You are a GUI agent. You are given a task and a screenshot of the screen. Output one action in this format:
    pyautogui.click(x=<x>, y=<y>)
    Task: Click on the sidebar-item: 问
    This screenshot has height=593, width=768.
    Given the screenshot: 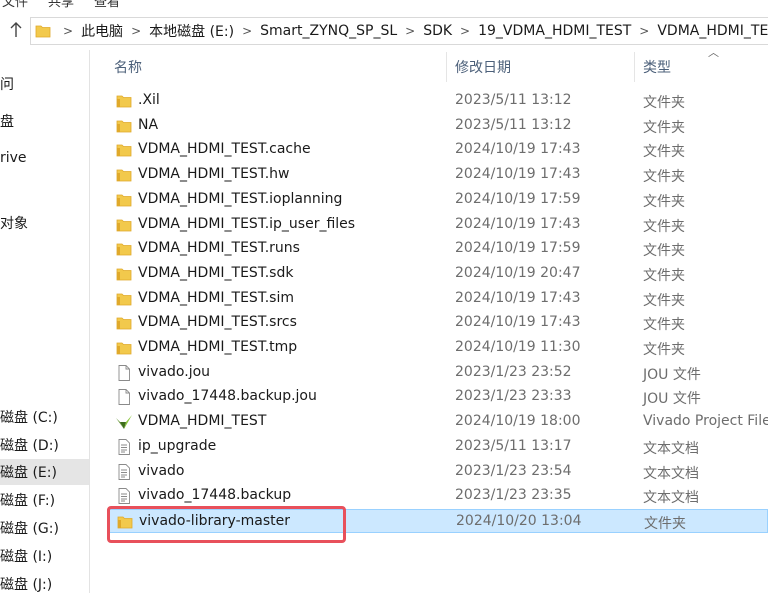 What is the action you would take?
    pyautogui.click(x=44, y=84)
    